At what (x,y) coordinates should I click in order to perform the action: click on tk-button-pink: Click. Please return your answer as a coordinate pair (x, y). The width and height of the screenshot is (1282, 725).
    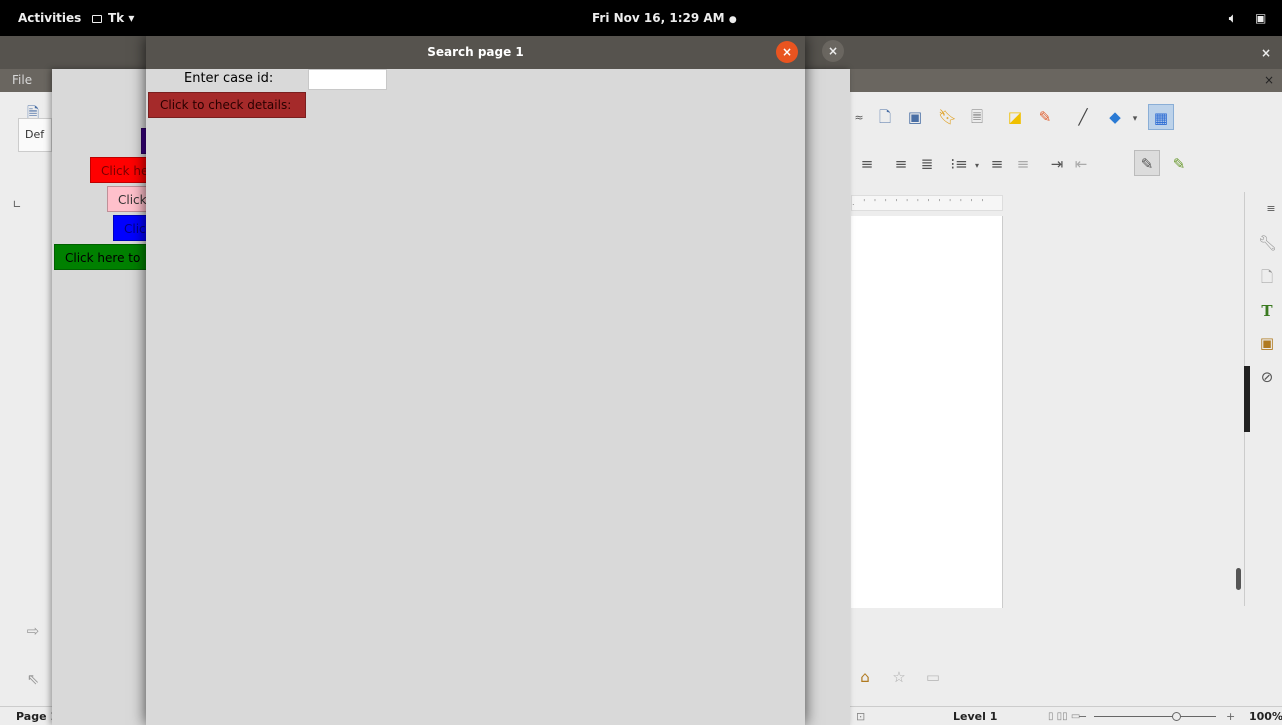
    Looking at the image, I should click on (127, 199).